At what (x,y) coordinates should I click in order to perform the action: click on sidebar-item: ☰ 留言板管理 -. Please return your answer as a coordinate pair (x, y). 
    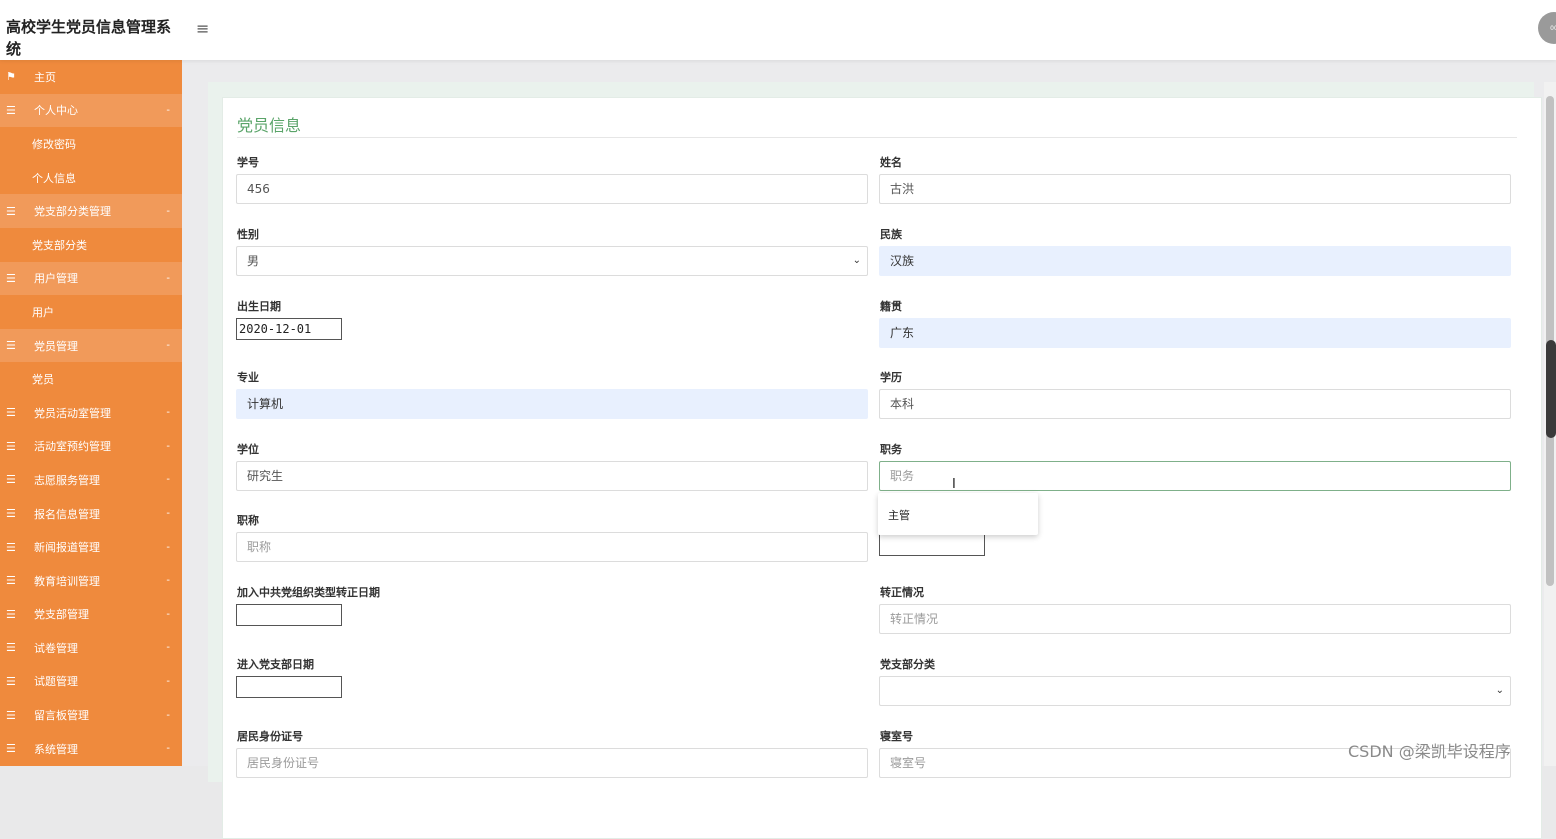
    Looking at the image, I should click on (91, 715).